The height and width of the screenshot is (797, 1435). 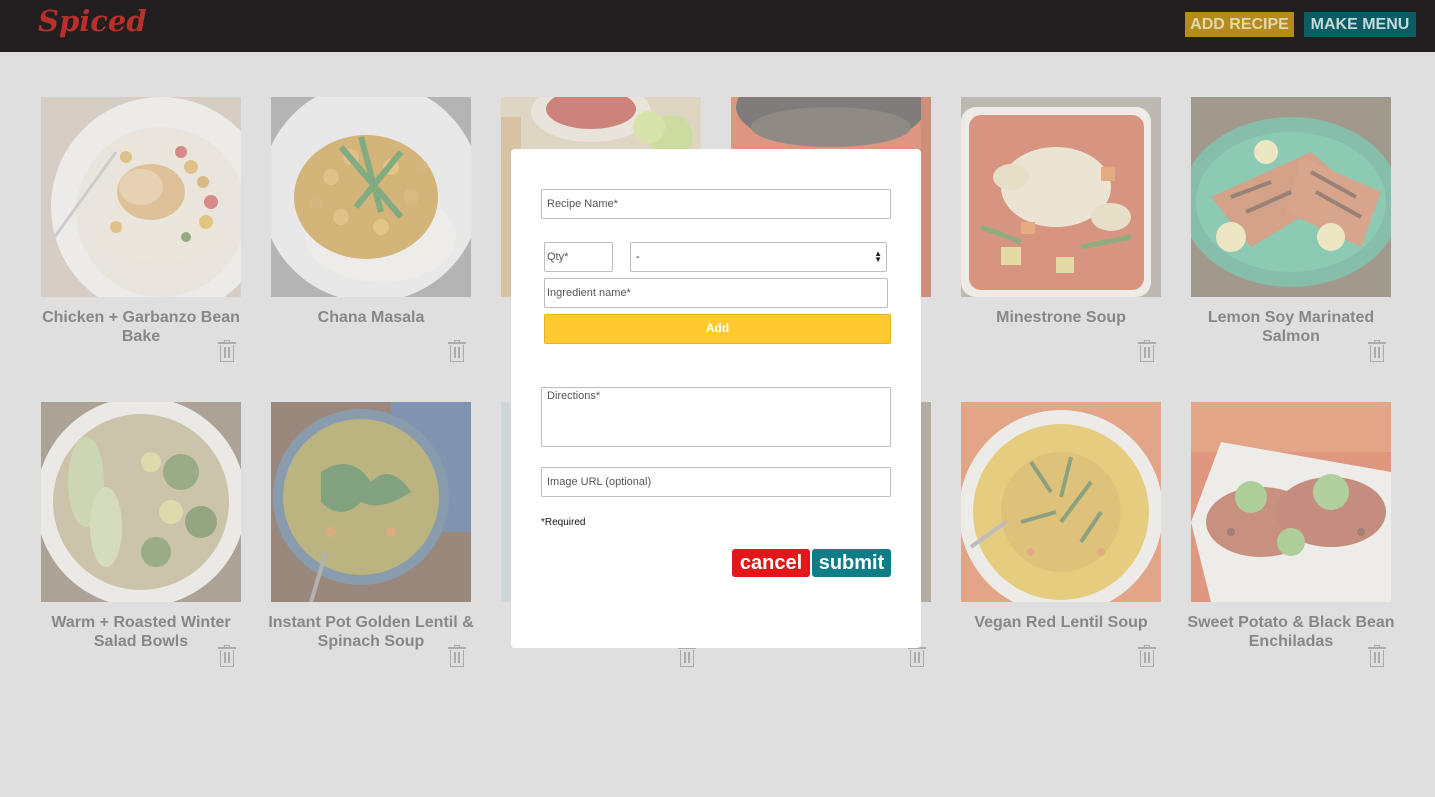 What do you see at coordinates (563, 522) in the screenshot?
I see `required-note: *Required` at bounding box center [563, 522].